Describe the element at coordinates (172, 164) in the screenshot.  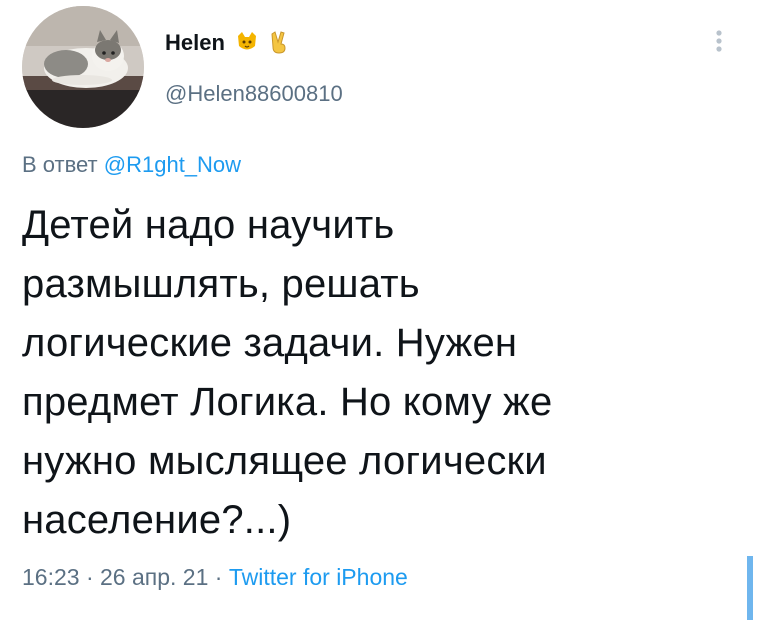
I see `reply-mention-link: @R1ght_Now` at that location.